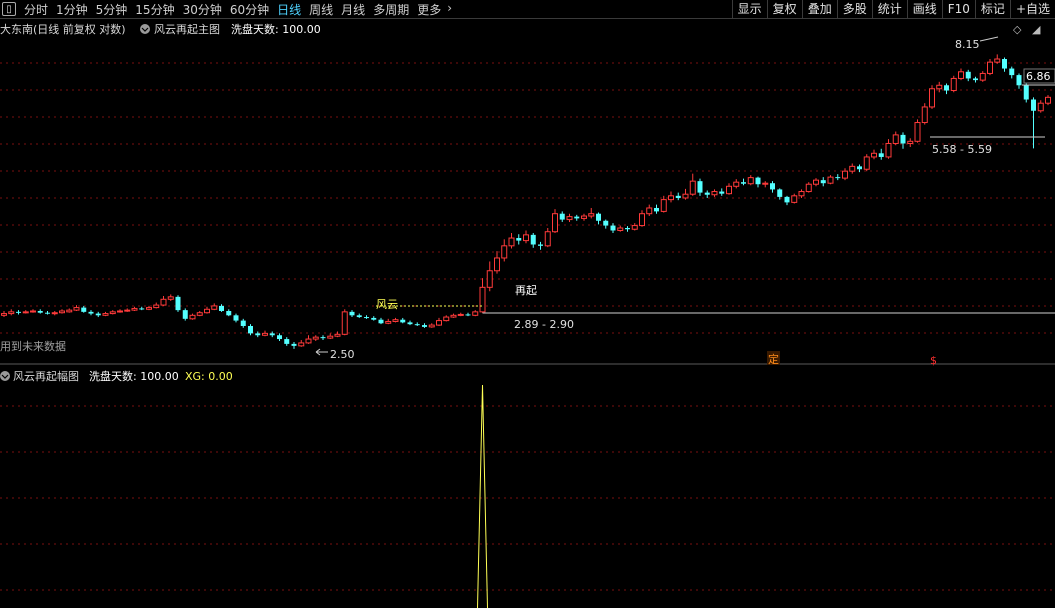 The width and height of the screenshot is (1055, 608). What do you see at coordinates (992, 9) in the screenshot?
I see `tool-button-7: 标记` at bounding box center [992, 9].